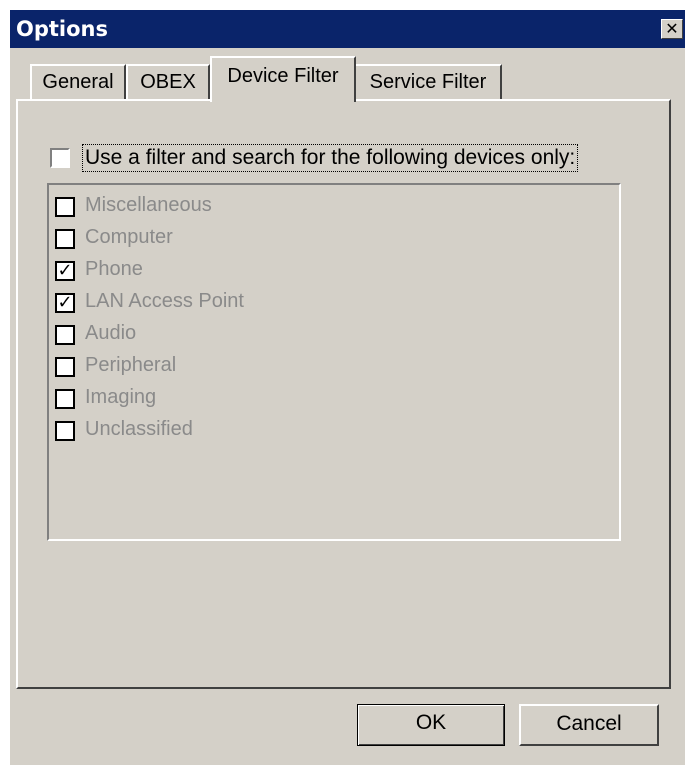 Image resolution: width=685 pixels, height=765 pixels. I want to click on tab-label: General, so click(78, 82).